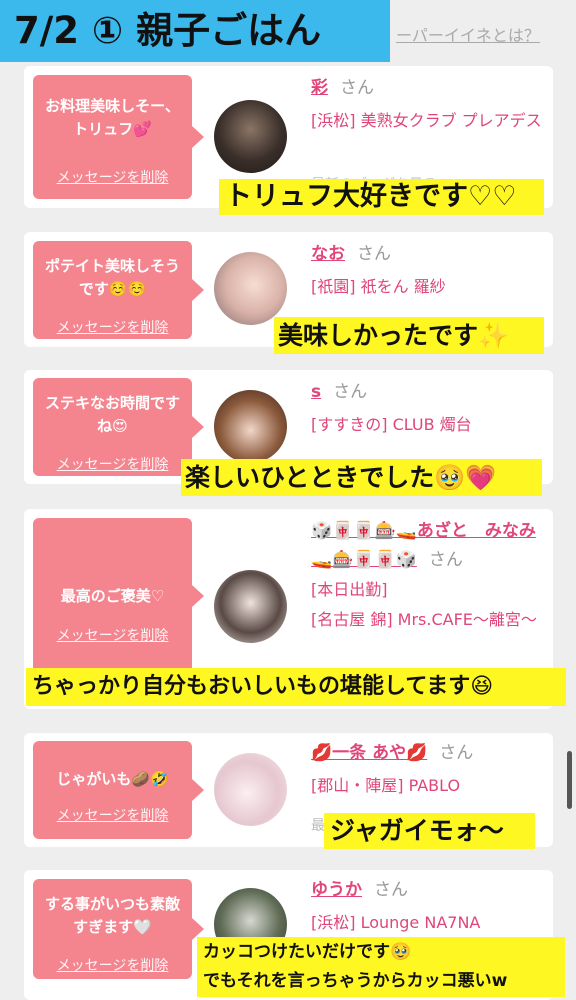  Describe the element at coordinates (112, 779) in the screenshot. I see `message-text: じゃがいも🥔🤣` at that location.